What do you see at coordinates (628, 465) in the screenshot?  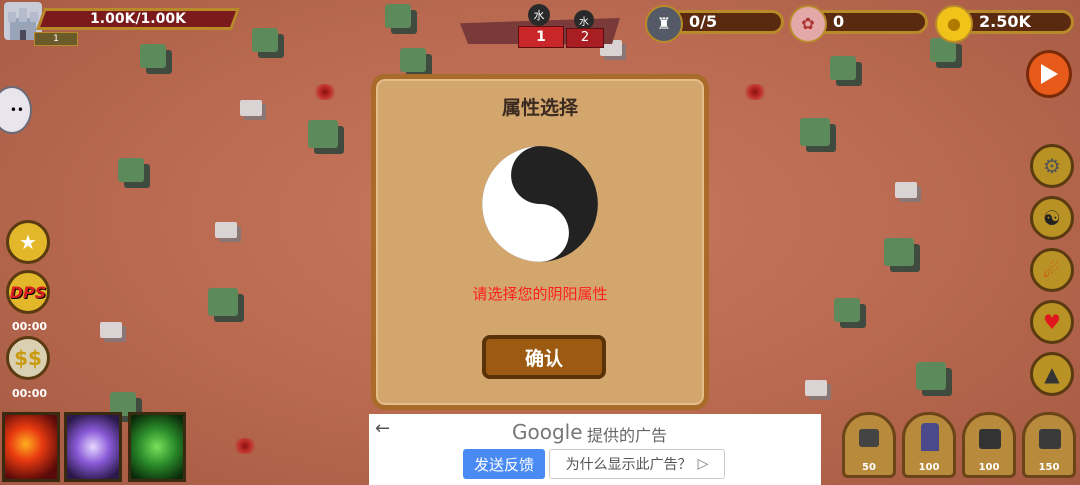 I see `why-this-ad-label: 为什么显示此广告？` at bounding box center [628, 465].